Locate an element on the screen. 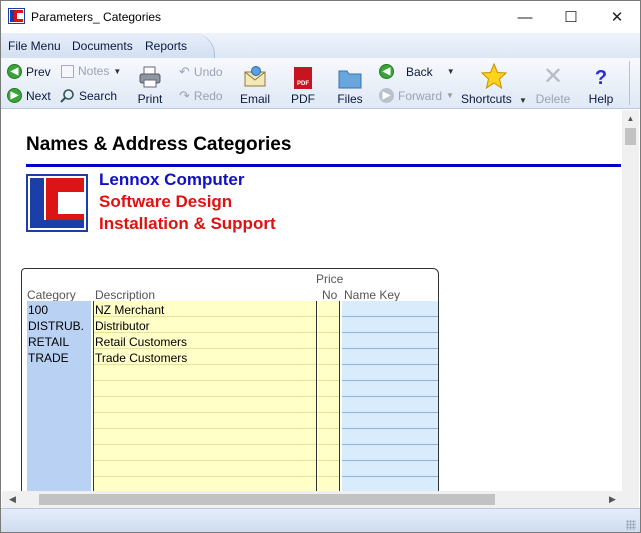  pdf-icon-text: PDF is located at coordinates (303, 84).